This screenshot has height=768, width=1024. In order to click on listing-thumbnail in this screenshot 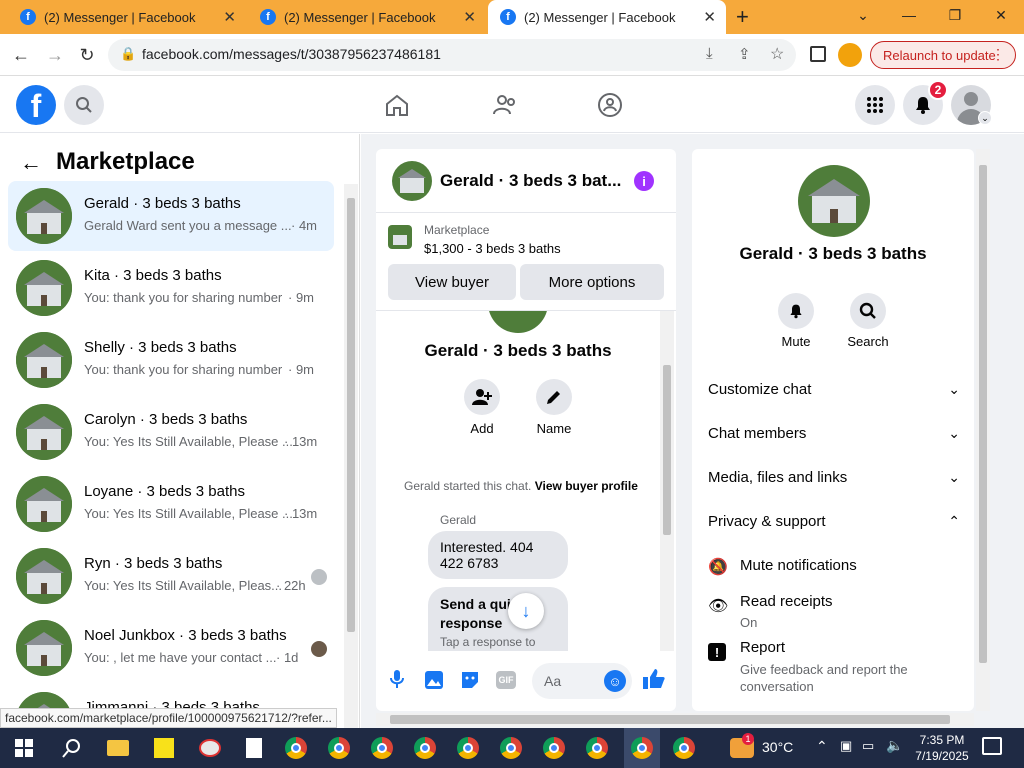, I will do `click(400, 237)`.